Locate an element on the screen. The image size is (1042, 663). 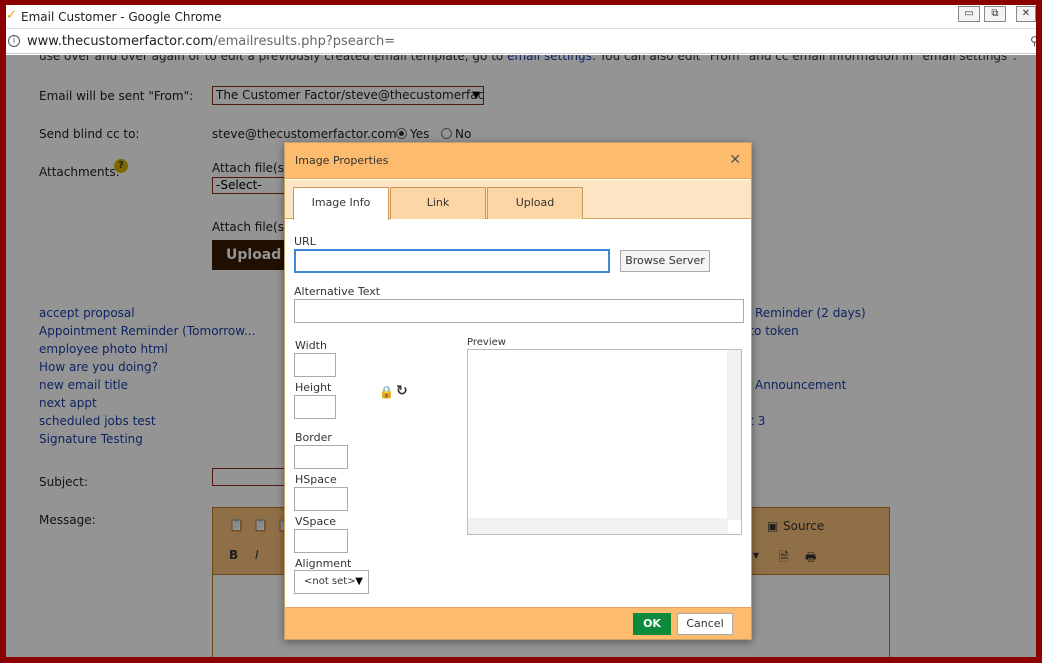
minimize-button: ▭ is located at coordinates (969, 14).